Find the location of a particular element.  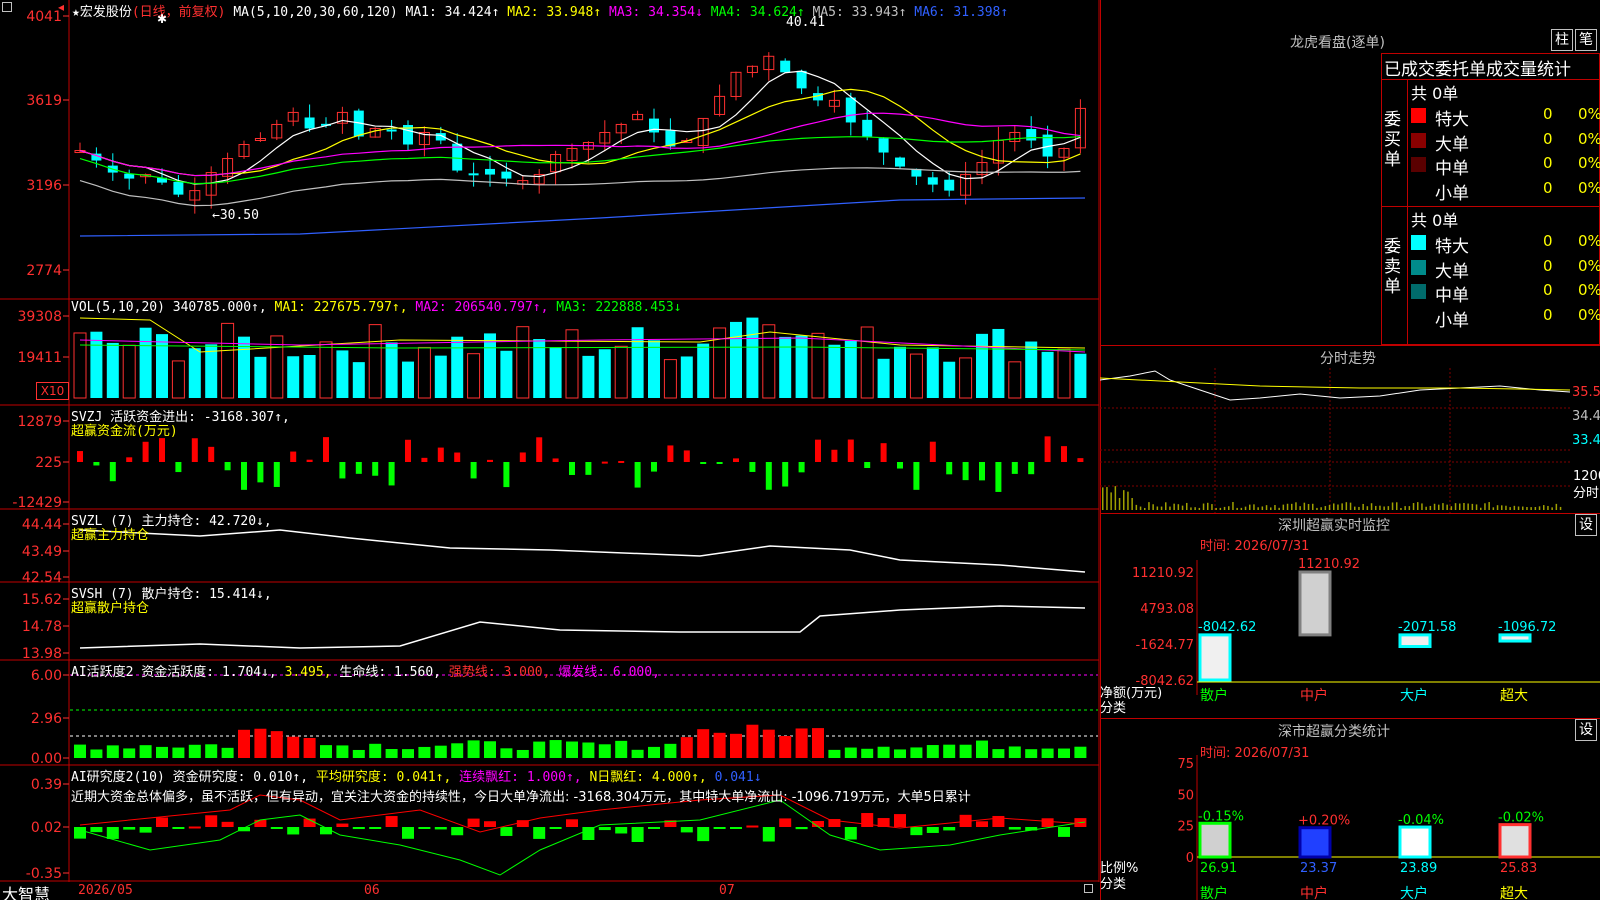

scroll-lock-icon is located at coordinates (1088, 888).